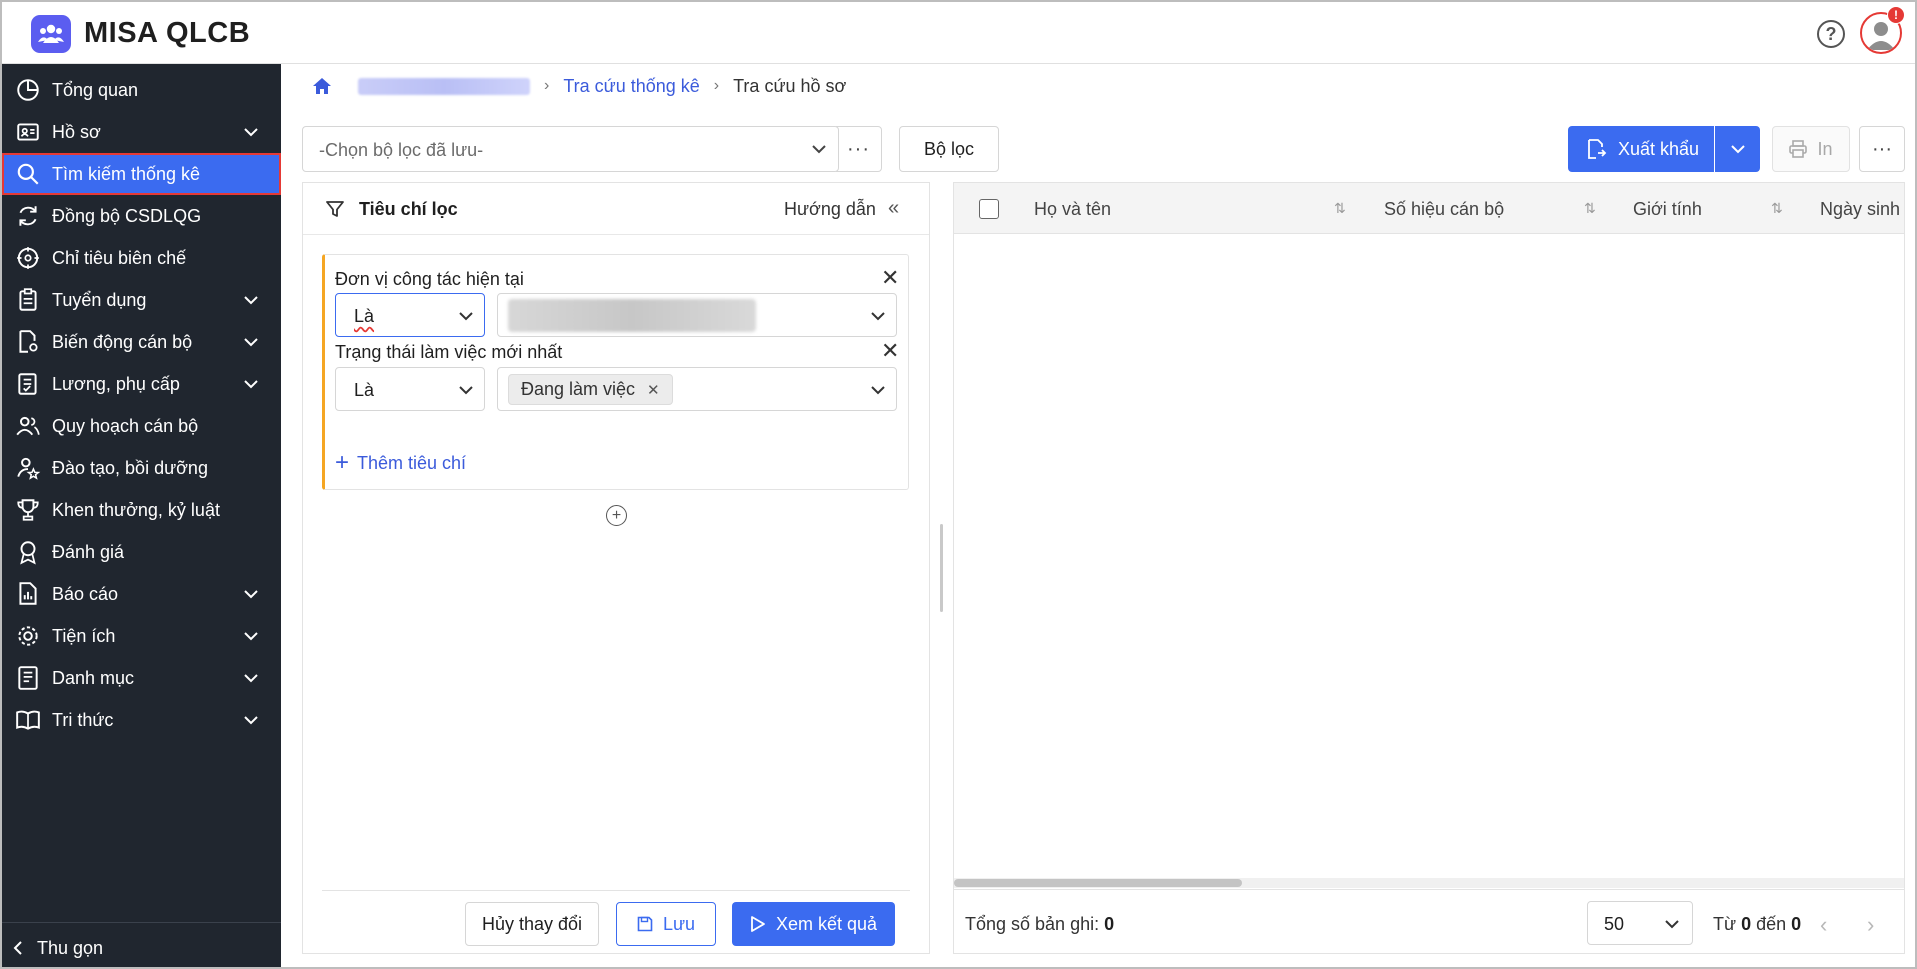 The height and width of the screenshot is (969, 1917). I want to click on cancel-changes-button: Hủy thay đổi, so click(532, 924).